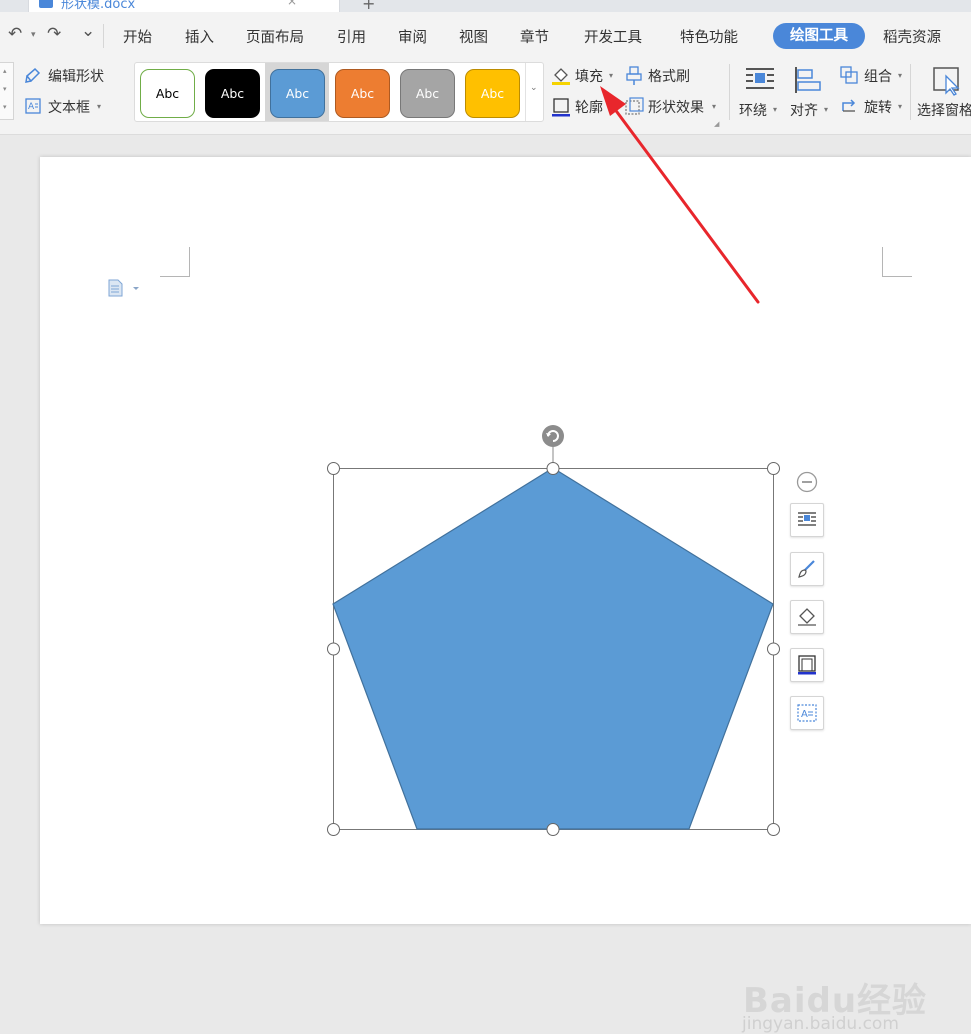 Image resolution: width=971 pixels, height=1034 pixels. I want to click on tab-references: 引用, so click(351, 36).